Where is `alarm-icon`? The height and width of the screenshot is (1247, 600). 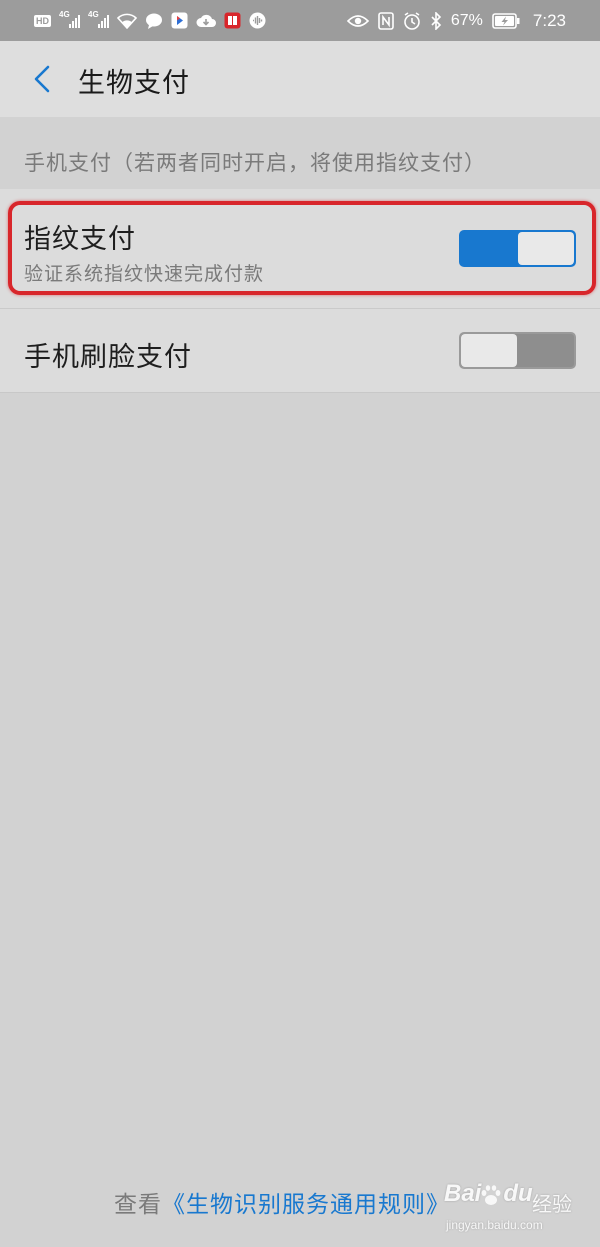 alarm-icon is located at coordinates (412, 20).